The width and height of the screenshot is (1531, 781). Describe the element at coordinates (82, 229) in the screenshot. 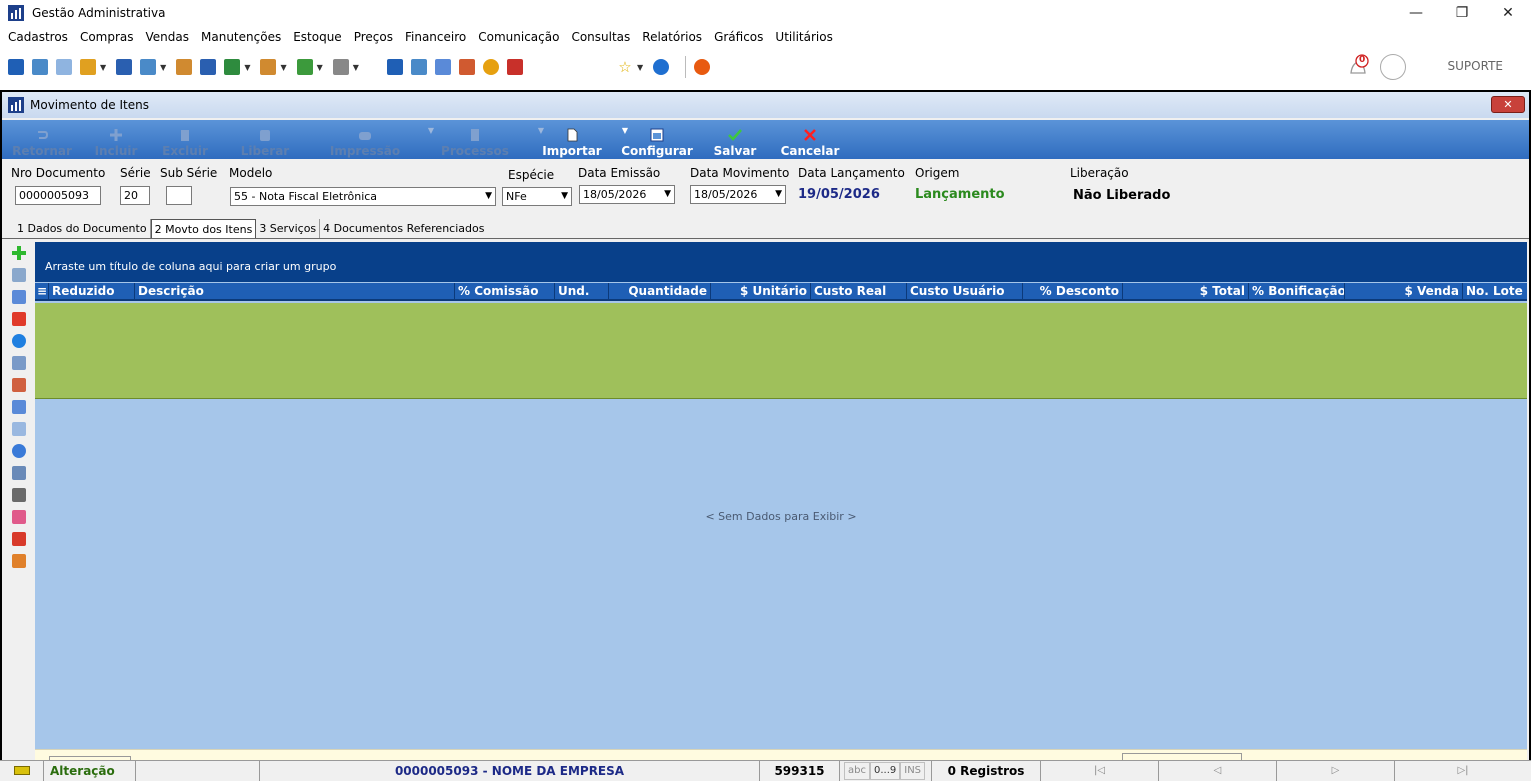

I see `tab-dados-documento: 1 Dados do Documento` at that location.